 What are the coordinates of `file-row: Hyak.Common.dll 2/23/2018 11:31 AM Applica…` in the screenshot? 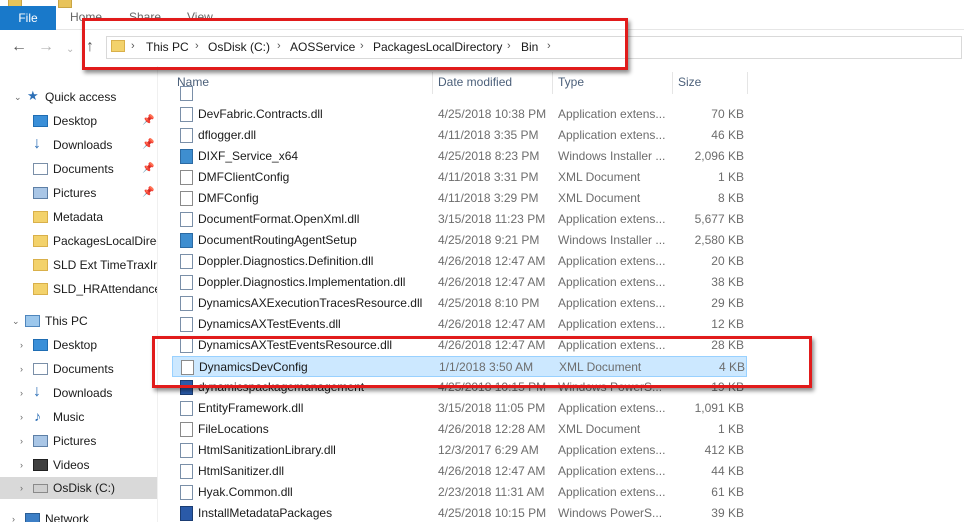 It's located at (459, 492).